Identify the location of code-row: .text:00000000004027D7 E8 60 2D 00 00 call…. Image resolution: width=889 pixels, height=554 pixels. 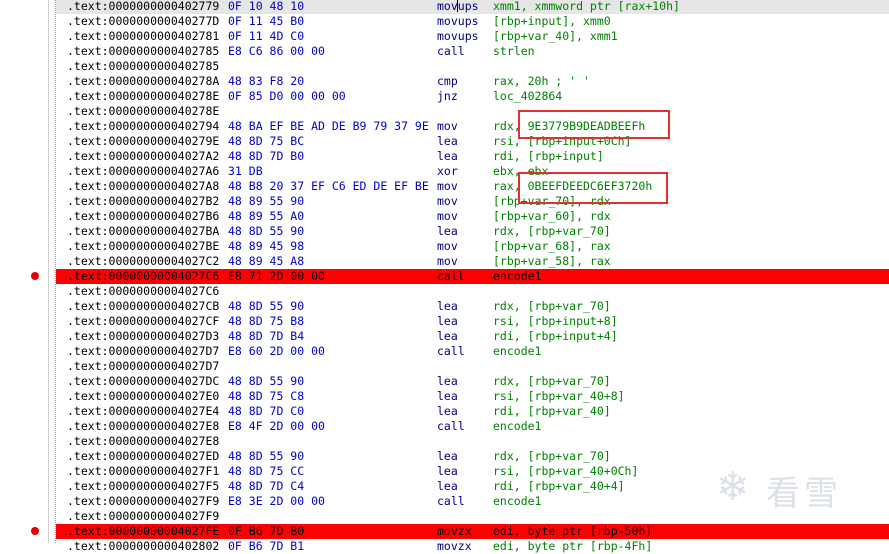
(472, 351).